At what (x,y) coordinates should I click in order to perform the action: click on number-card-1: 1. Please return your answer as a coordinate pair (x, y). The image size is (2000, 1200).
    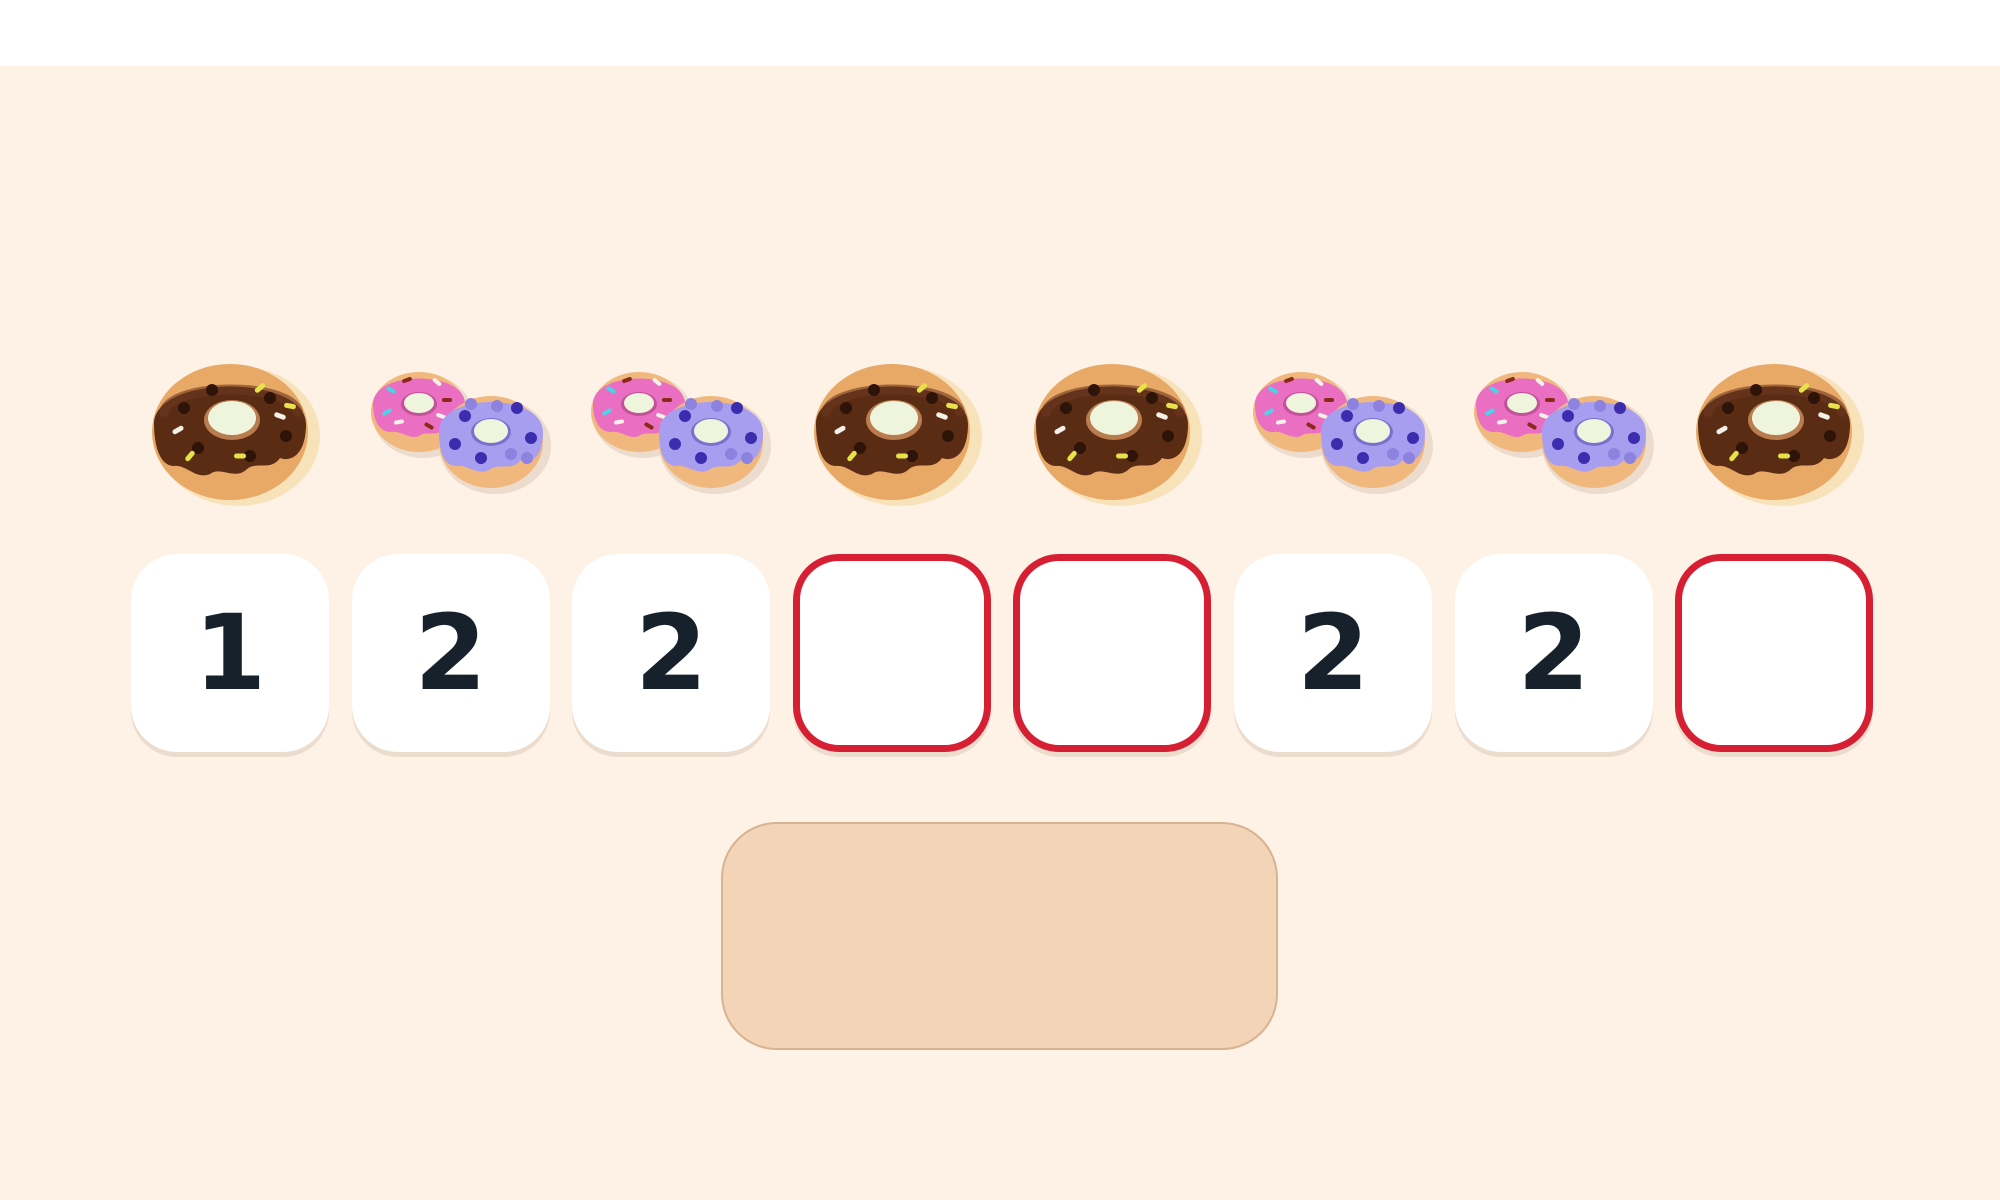
    Looking at the image, I should click on (230, 653).